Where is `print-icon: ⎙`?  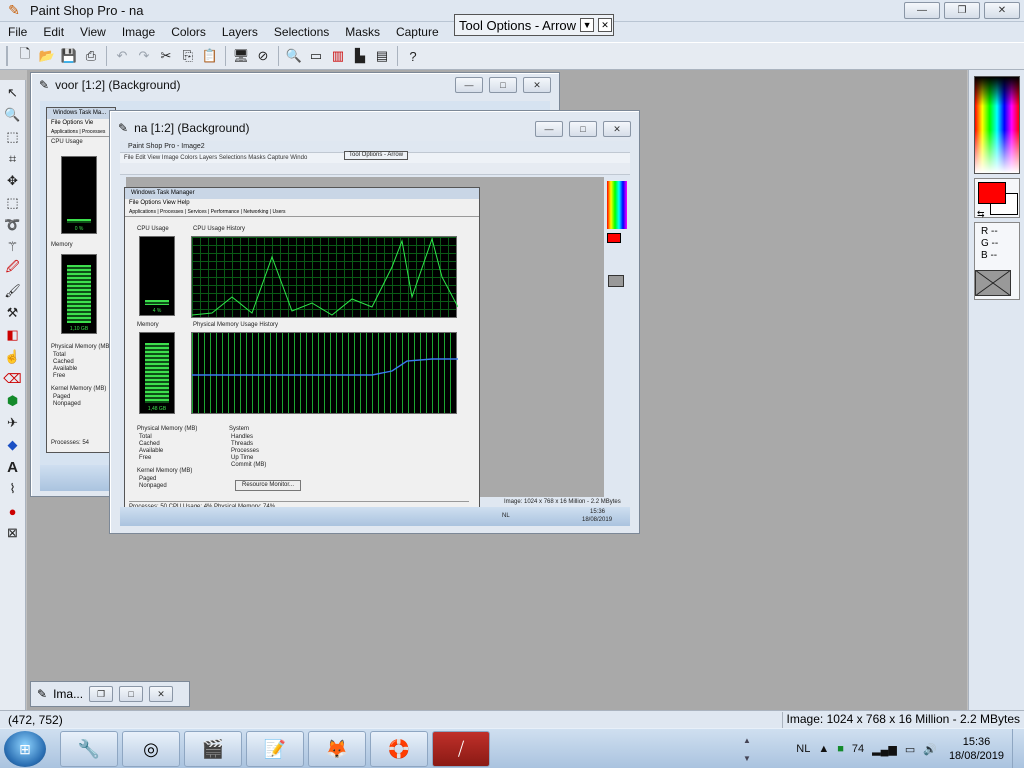
print-icon: ⎙ is located at coordinates (91, 56).